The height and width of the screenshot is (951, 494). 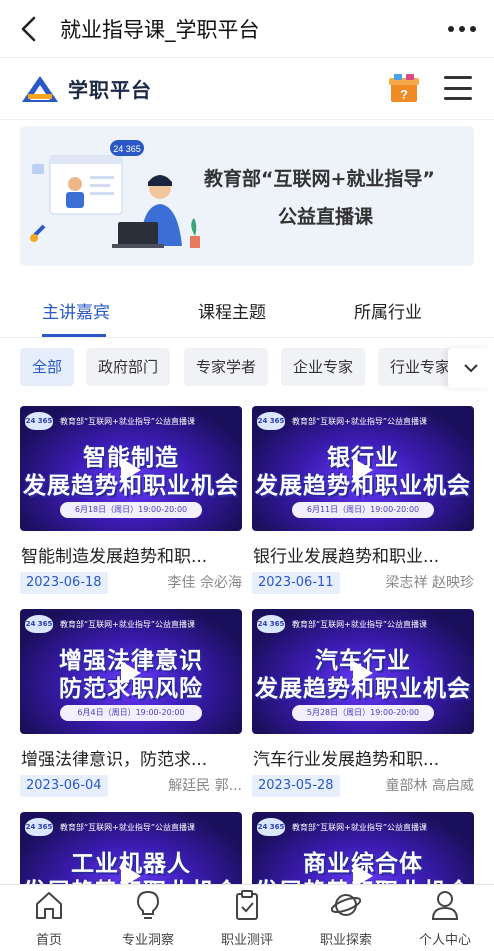 I want to click on nav-insights: 专业洞察, so click(x=148, y=918).